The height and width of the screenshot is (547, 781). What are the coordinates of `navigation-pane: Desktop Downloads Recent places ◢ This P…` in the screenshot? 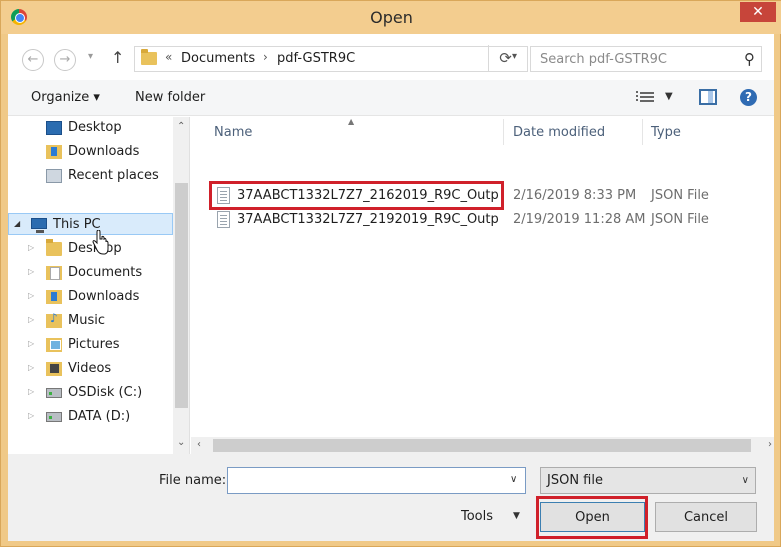 It's located at (99, 285).